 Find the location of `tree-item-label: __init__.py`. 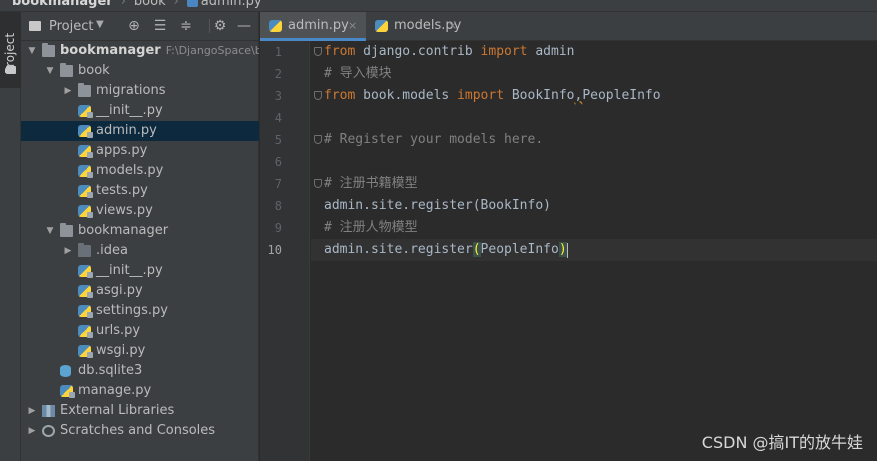

tree-item-label: __init__.py is located at coordinates (129, 271).